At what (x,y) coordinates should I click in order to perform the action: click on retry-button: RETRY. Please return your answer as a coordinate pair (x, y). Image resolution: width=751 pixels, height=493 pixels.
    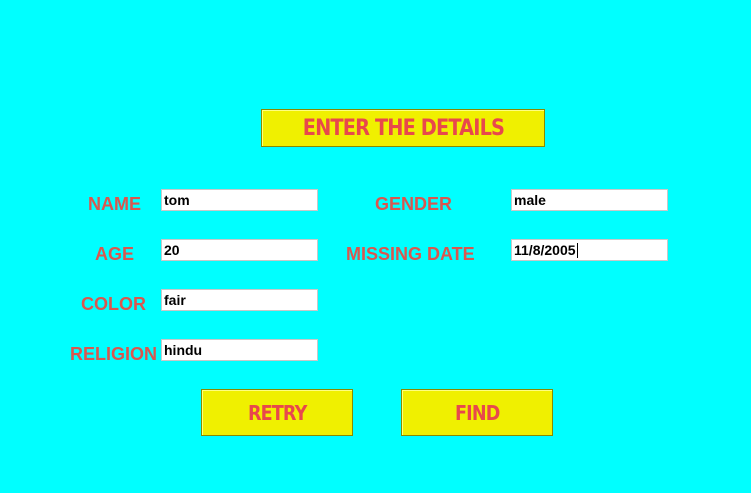
    Looking at the image, I should click on (277, 412).